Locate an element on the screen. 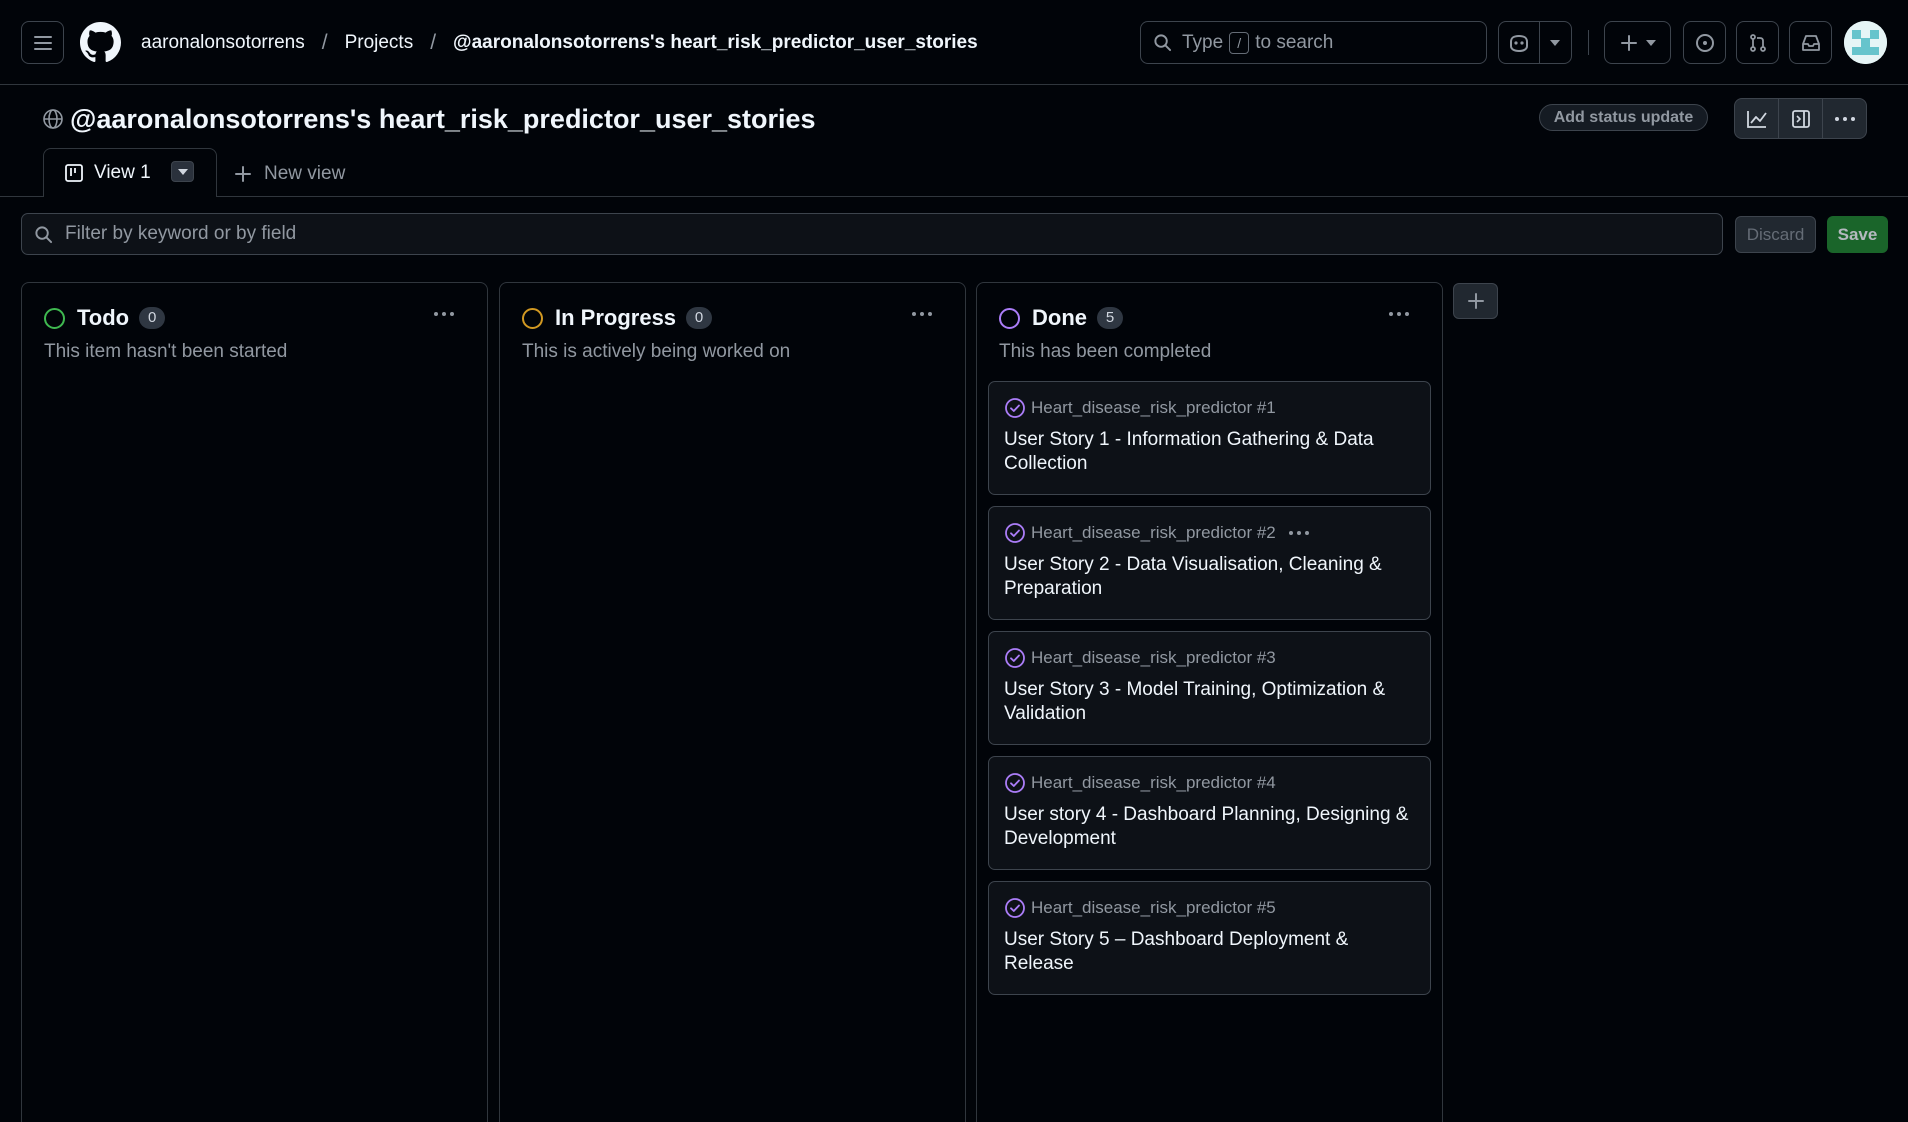 Image resolution: width=1908 pixels, height=1122 pixels. global-search-input: Type / to search is located at coordinates (1313, 42).